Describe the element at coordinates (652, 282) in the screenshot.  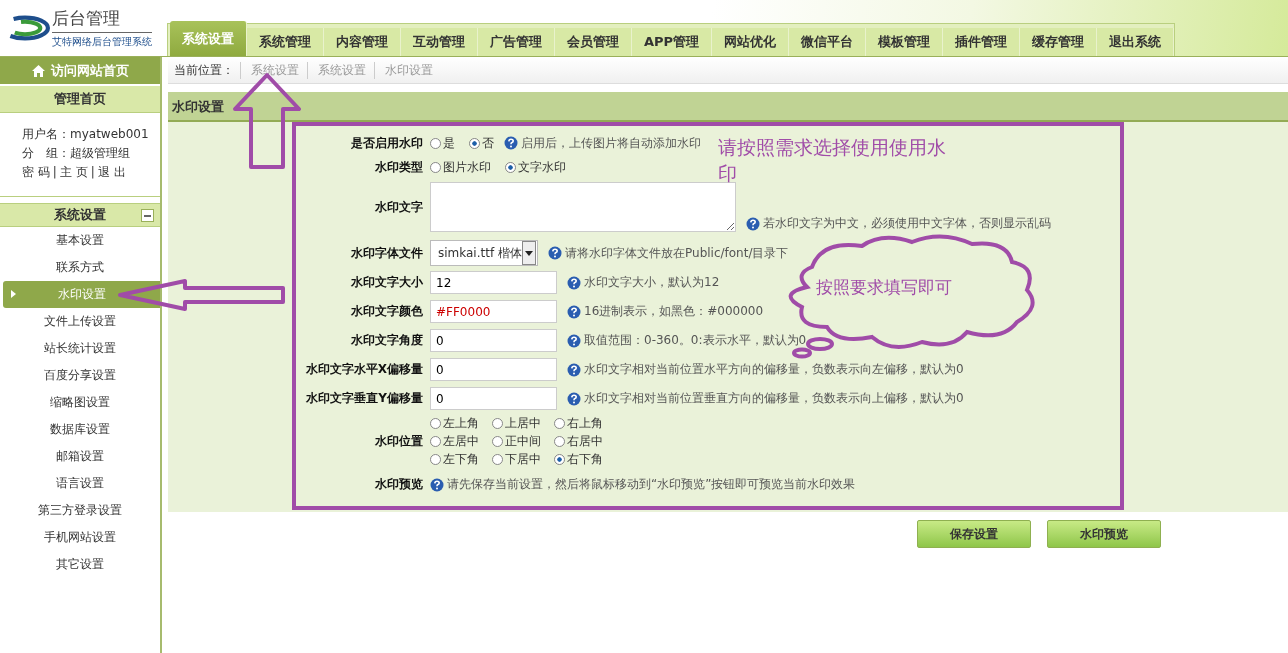
I see `hint-text: 水印文字大小，默认为12` at that location.